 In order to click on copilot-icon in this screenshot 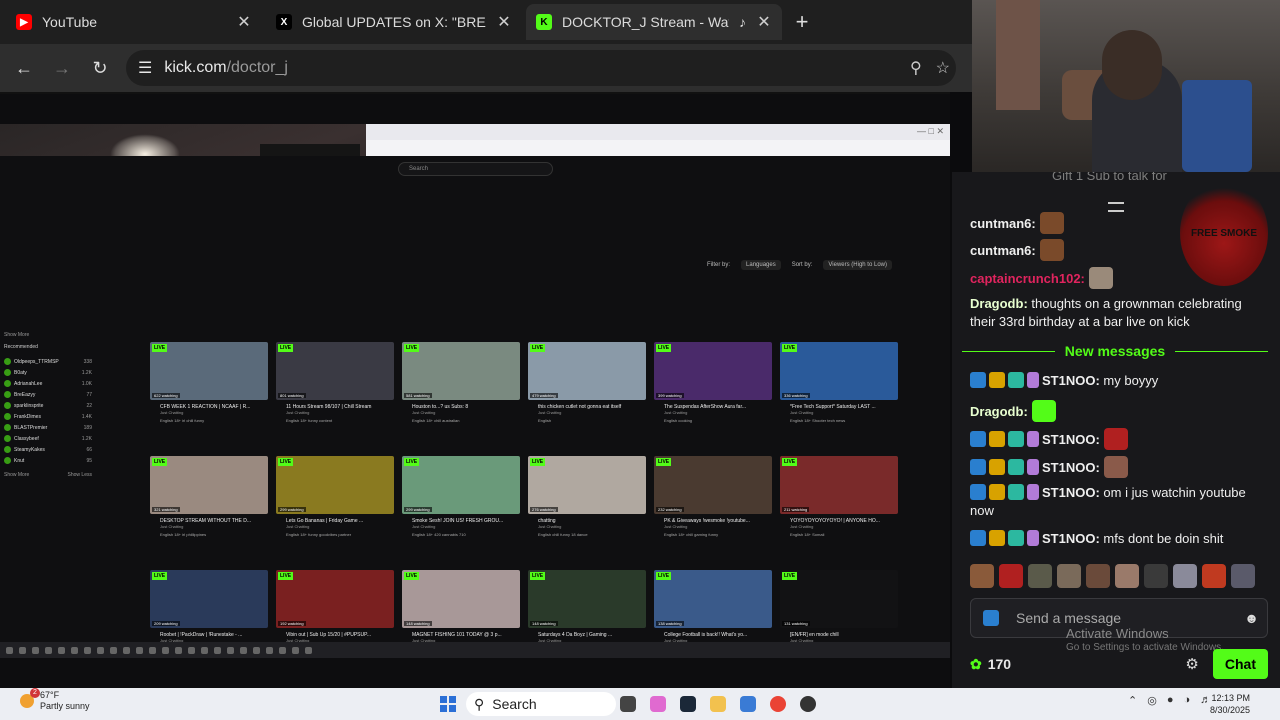, I will do `click(658, 704)`.